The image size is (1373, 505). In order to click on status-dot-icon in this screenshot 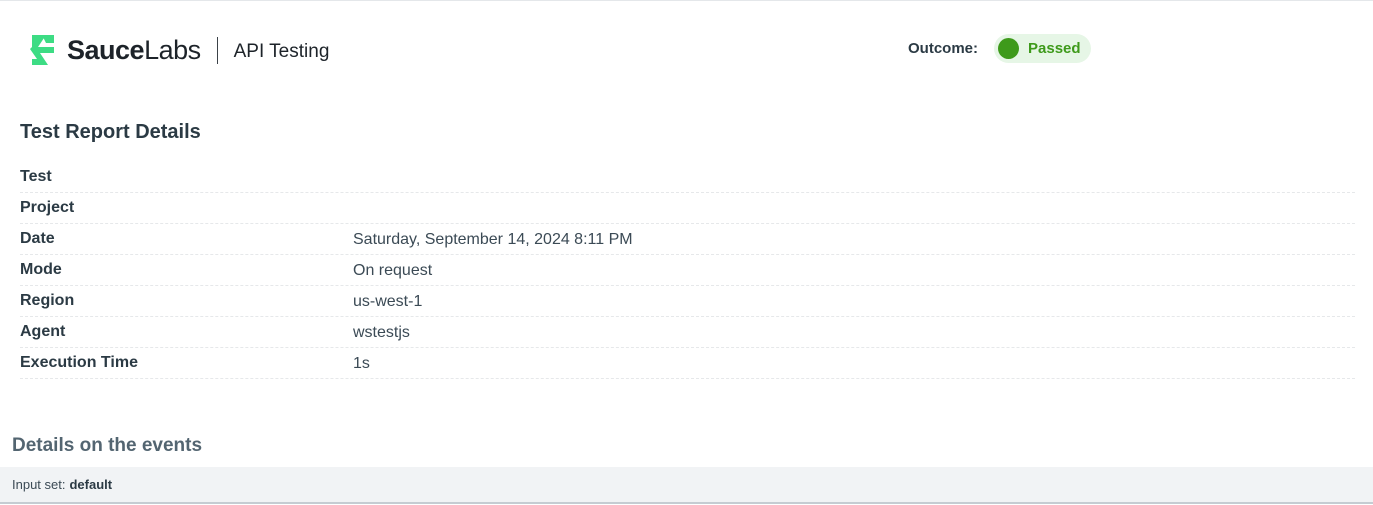, I will do `click(1009, 48)`.